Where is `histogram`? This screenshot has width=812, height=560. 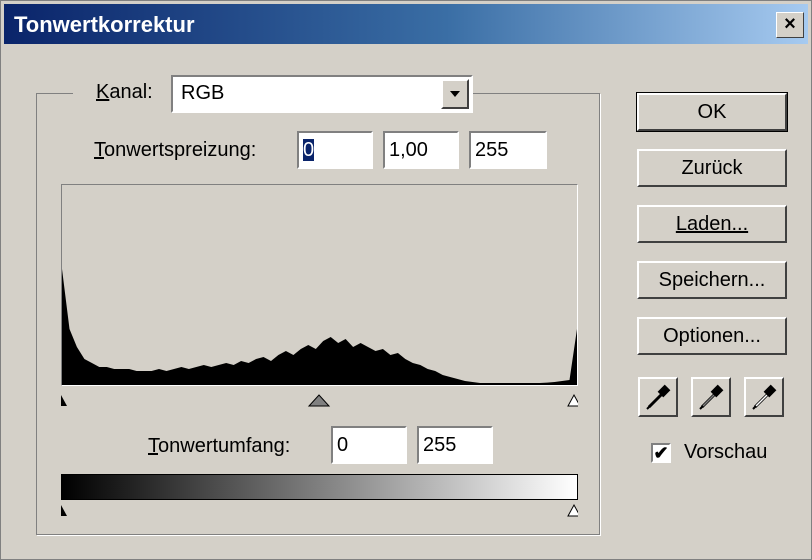 histogram is located at coordinates (319, 327).